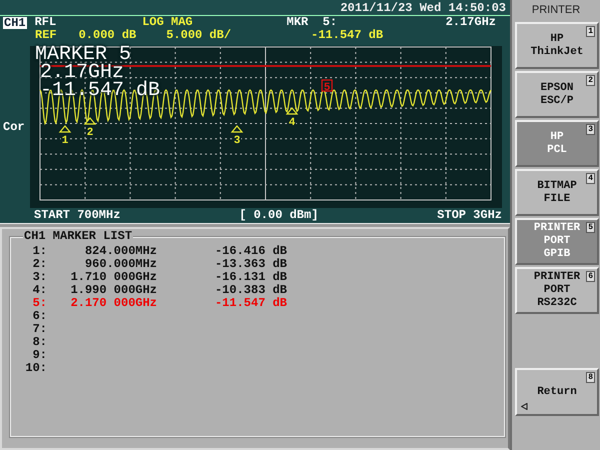  What do you see at coordinates (107, 35) in the screenshot?
I see `reference-value: 0.000 dB` at bounding box center [107, 35].